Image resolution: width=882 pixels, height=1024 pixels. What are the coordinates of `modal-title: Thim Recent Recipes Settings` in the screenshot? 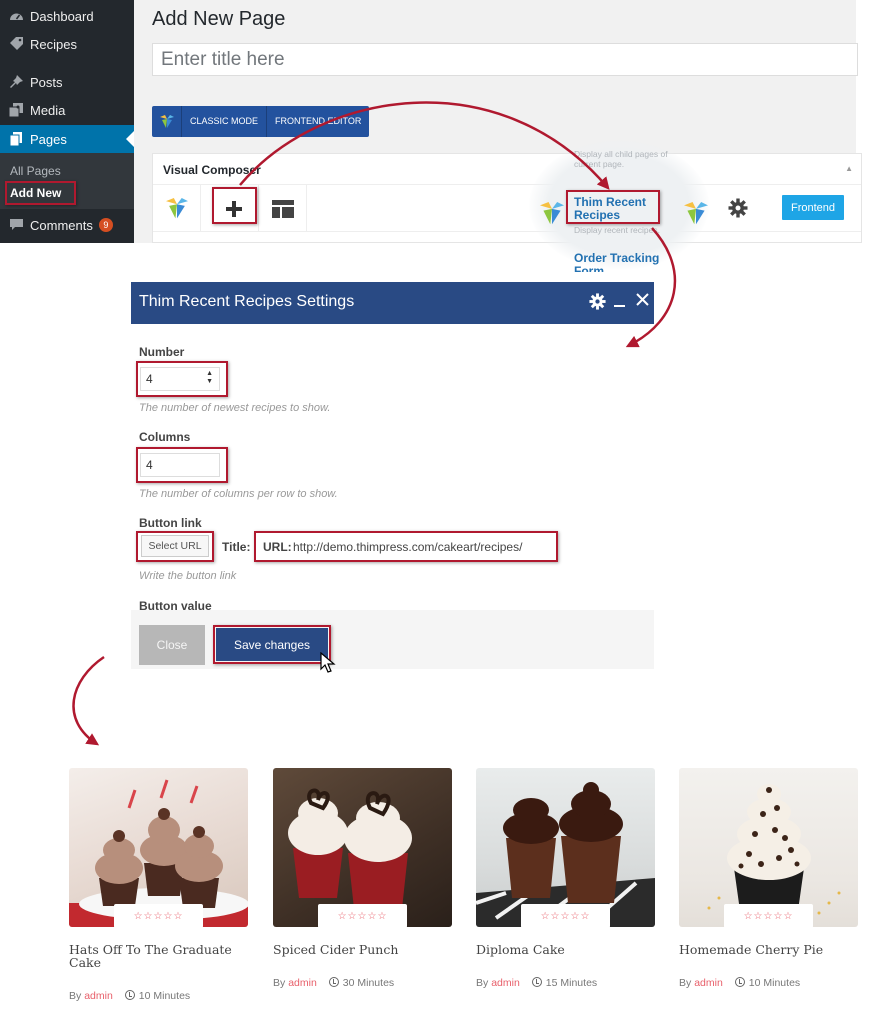 It's located at (247, 301).